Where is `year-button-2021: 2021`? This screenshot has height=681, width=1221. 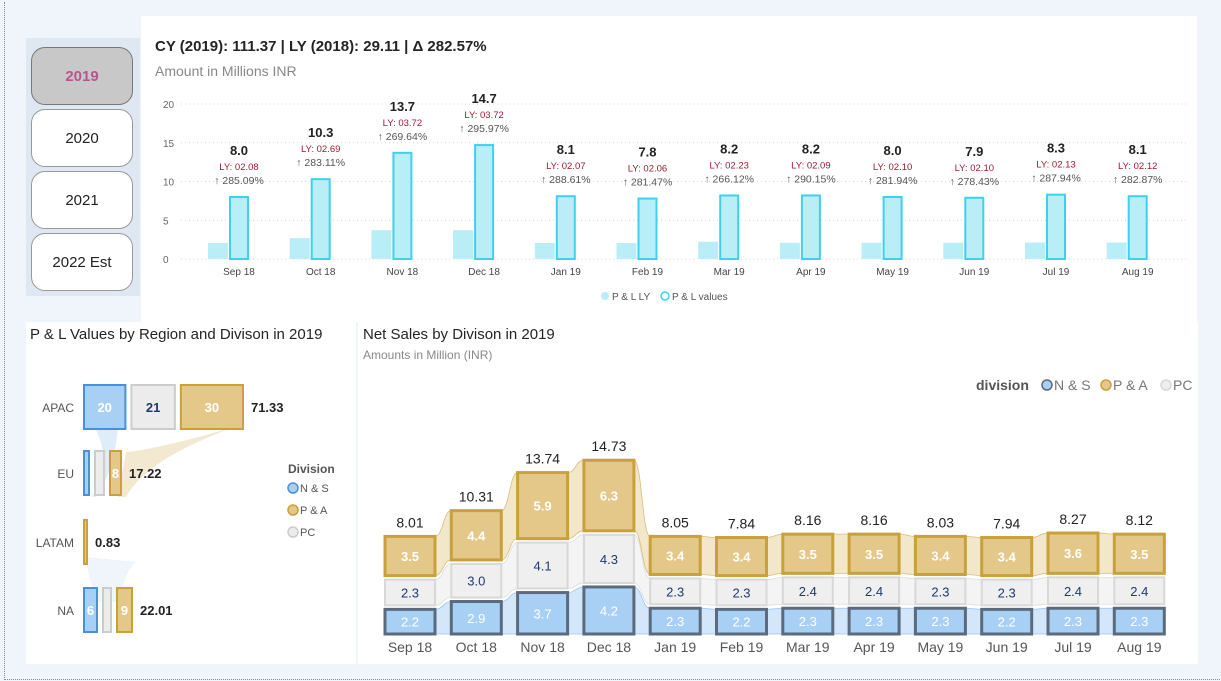
year-button-2021: 2021 is located at coordinates (82, 200).